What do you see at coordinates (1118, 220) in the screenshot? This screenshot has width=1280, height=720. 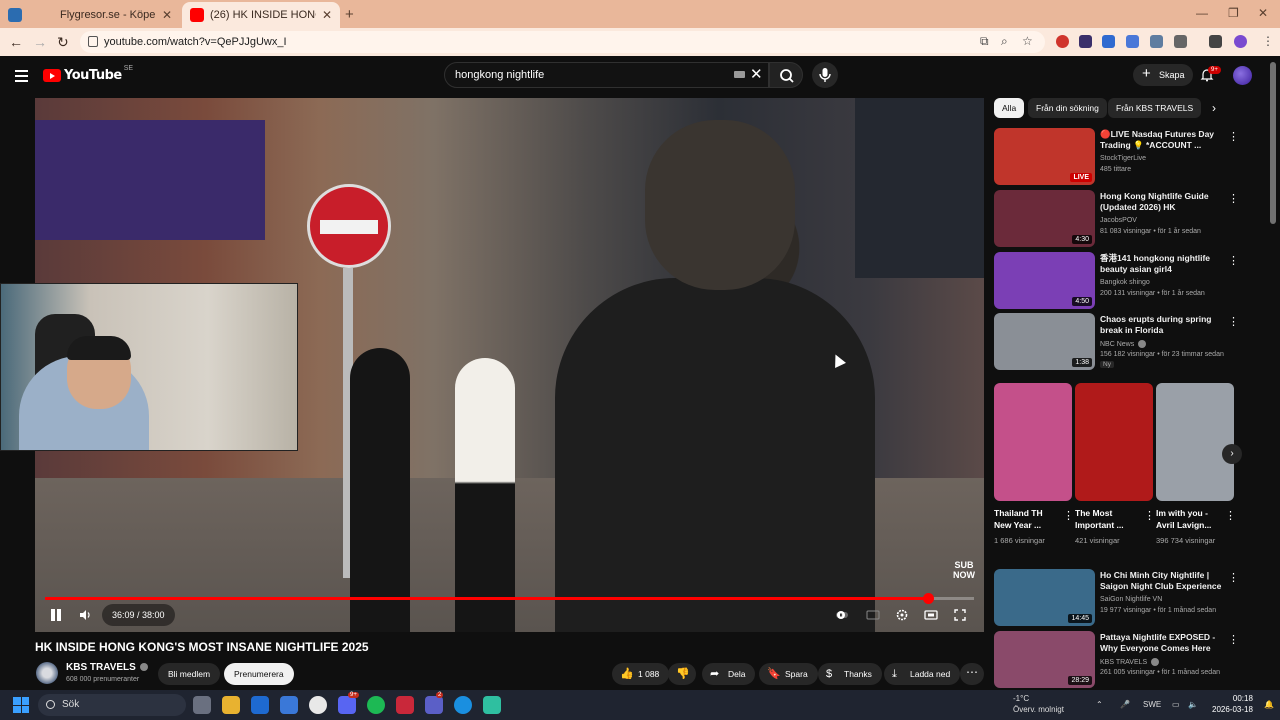 I see `channel-name: JacobsPOV` at bounding box center [1118, 220].